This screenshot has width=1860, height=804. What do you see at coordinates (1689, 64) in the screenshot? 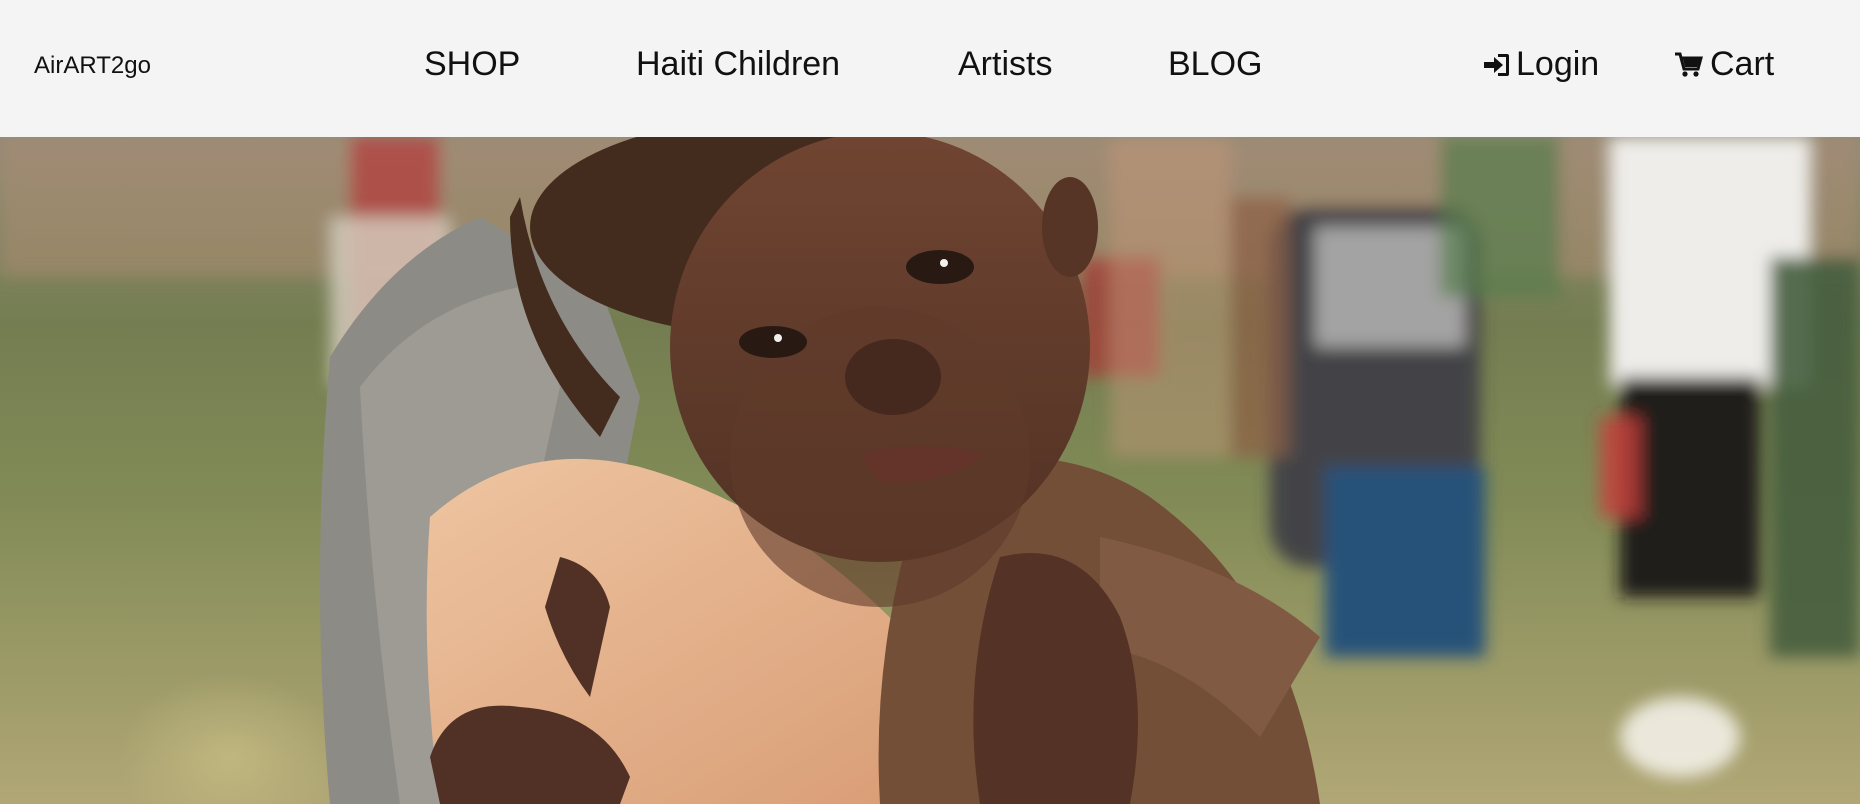
I see `shopping-cart-icon` at bounding box center [1689, 64].